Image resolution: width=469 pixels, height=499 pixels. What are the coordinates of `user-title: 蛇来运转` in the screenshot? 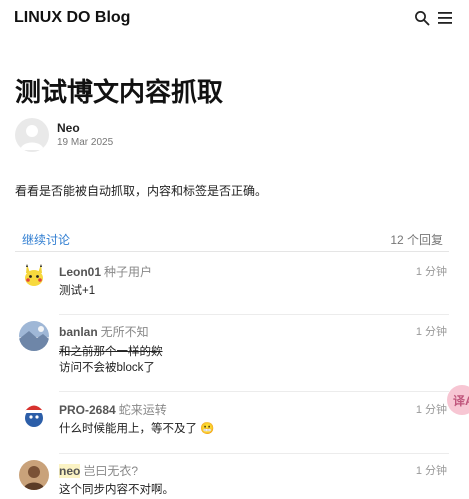 It's located at (142, 410).